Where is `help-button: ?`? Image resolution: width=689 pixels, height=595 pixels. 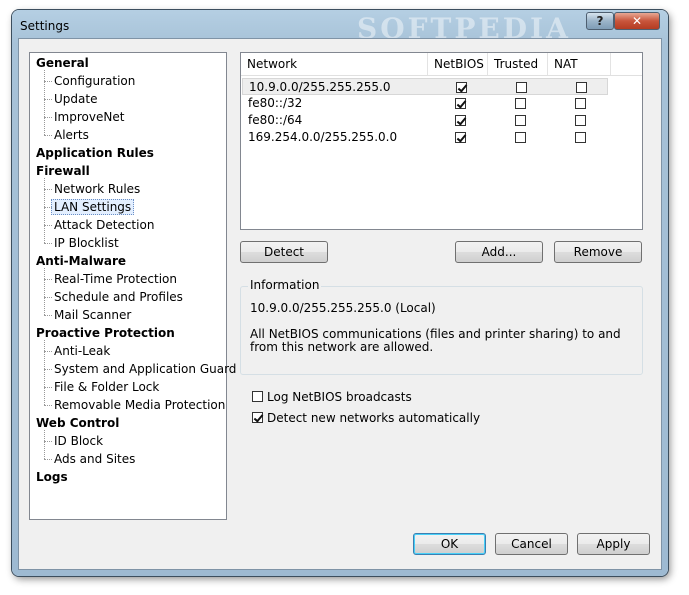
help-button: ? is located at coordinates (600, 21).